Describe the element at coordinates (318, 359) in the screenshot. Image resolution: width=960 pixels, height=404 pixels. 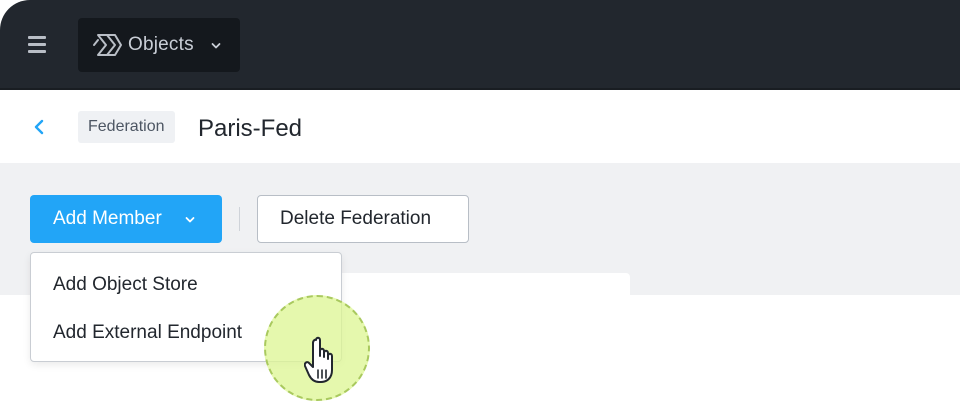
I see `hand-pointer-icon` at that location.